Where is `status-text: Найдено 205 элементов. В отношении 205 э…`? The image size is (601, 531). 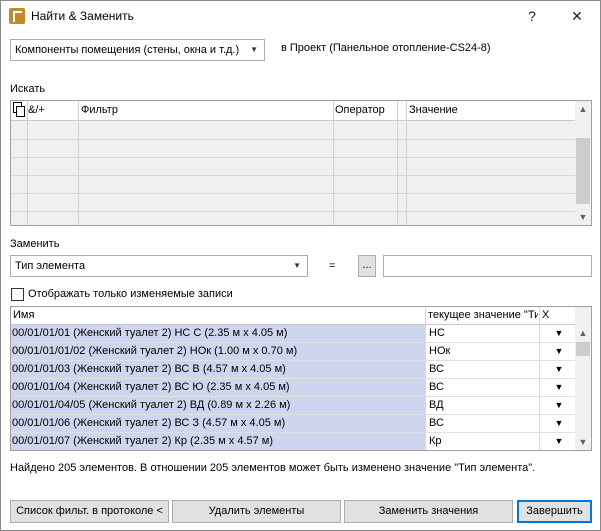 status-text: Найдено 205 элементов. В отношении 205 э… is located at coordinates (273, 468).